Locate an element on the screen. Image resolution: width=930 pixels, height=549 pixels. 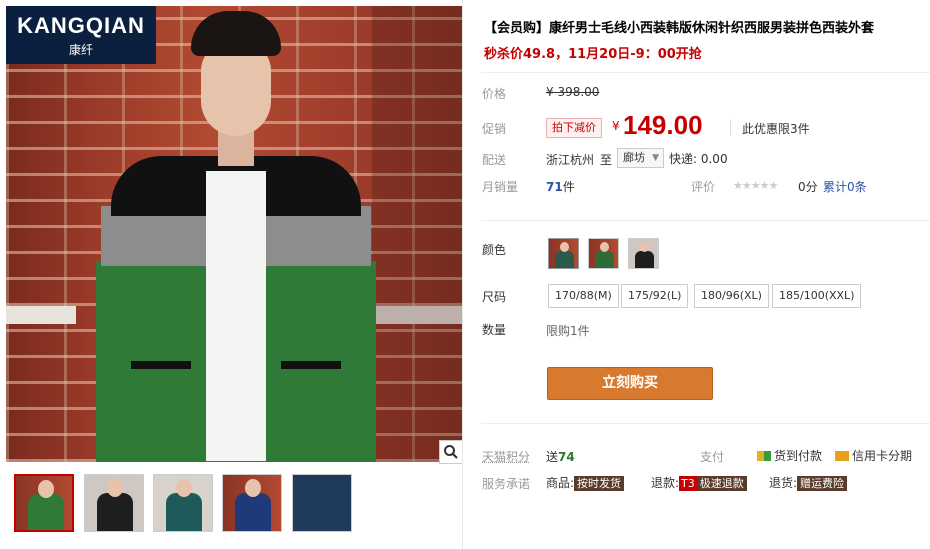
shipping-to-word: 至 is located at coordinates (606, 160).